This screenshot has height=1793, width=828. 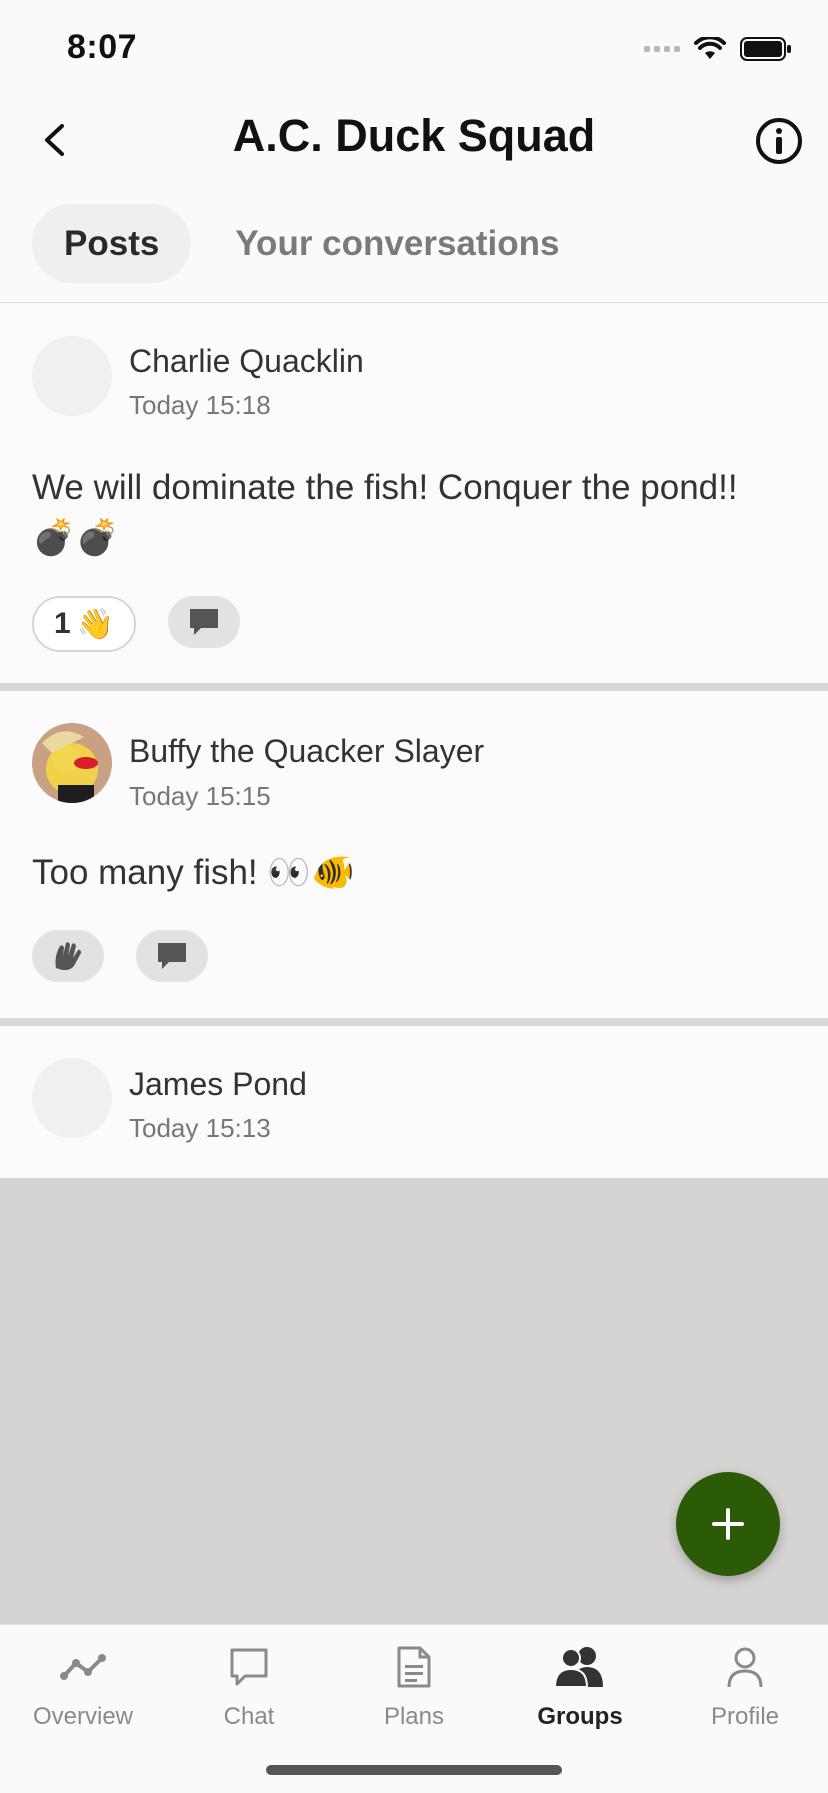 What do you see at coordinates (578, 1667) in the screenshot?
I see `groups-icon` at bounding box center [578, 1667].